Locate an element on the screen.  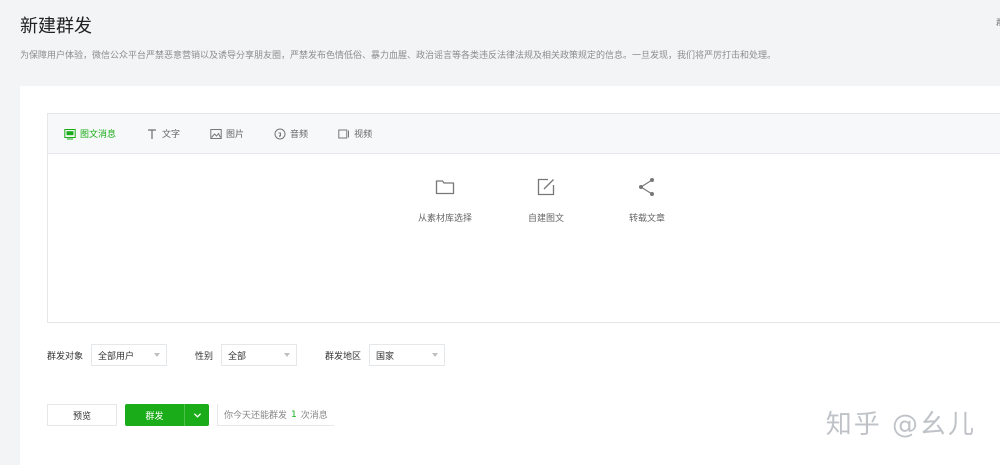
article-icon is located at coordinates (70, 134).